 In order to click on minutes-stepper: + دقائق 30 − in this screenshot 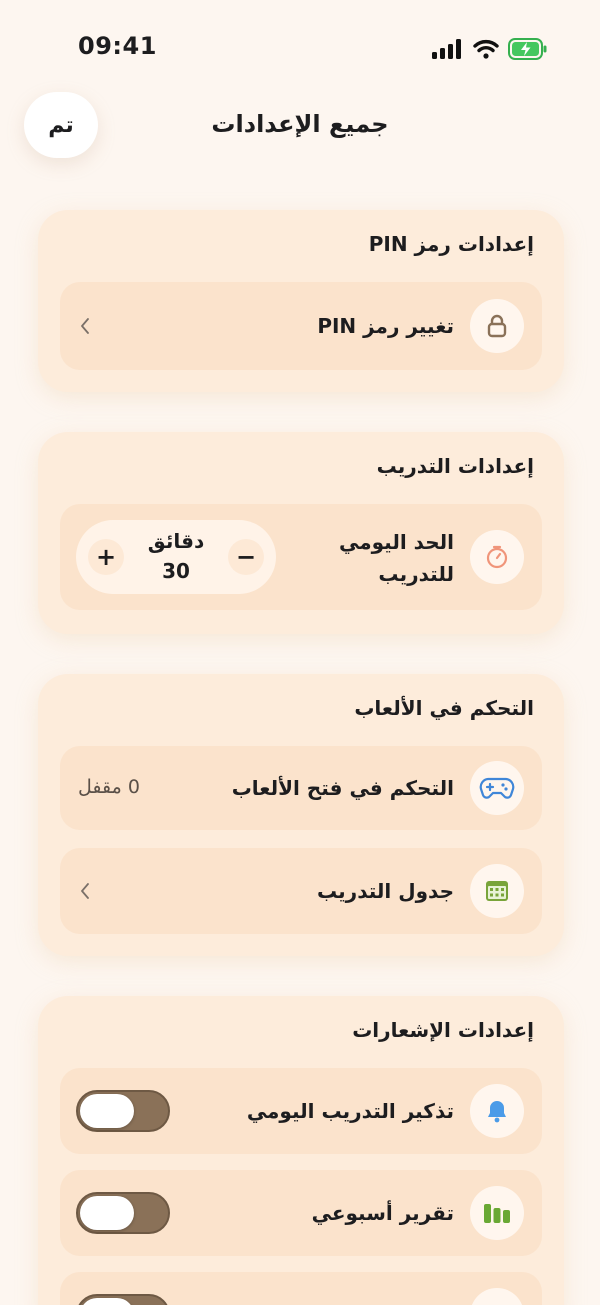, I will do `click(176, 557)`.